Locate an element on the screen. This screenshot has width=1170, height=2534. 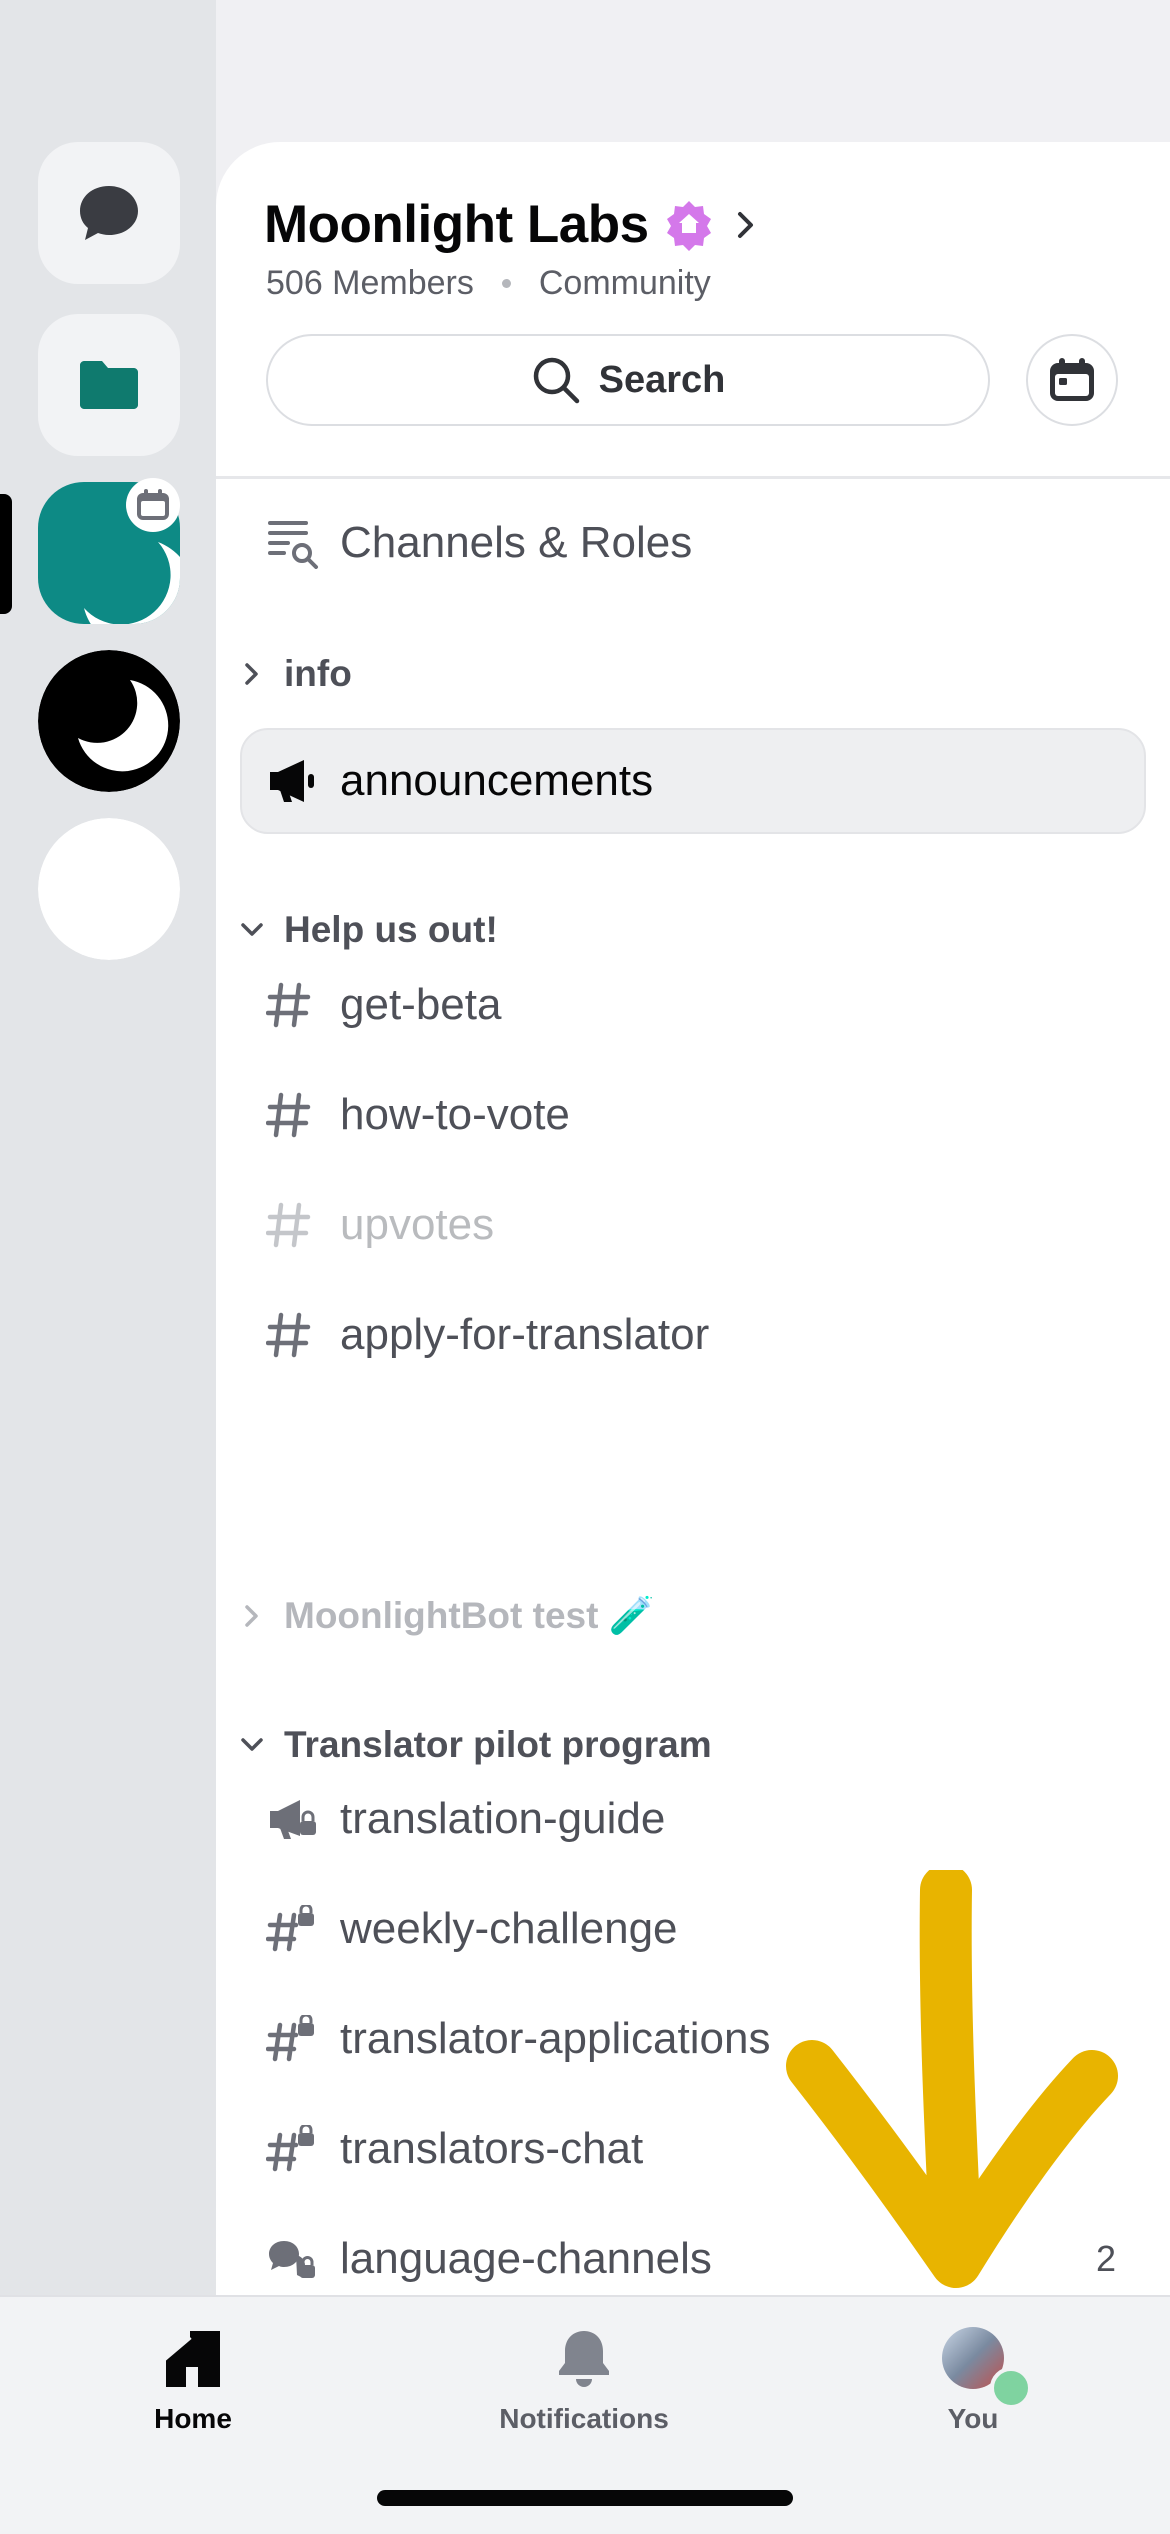
category-moonlightbot-test: MoonlightBot test 🧪 is located at coordinates (444, 1616).